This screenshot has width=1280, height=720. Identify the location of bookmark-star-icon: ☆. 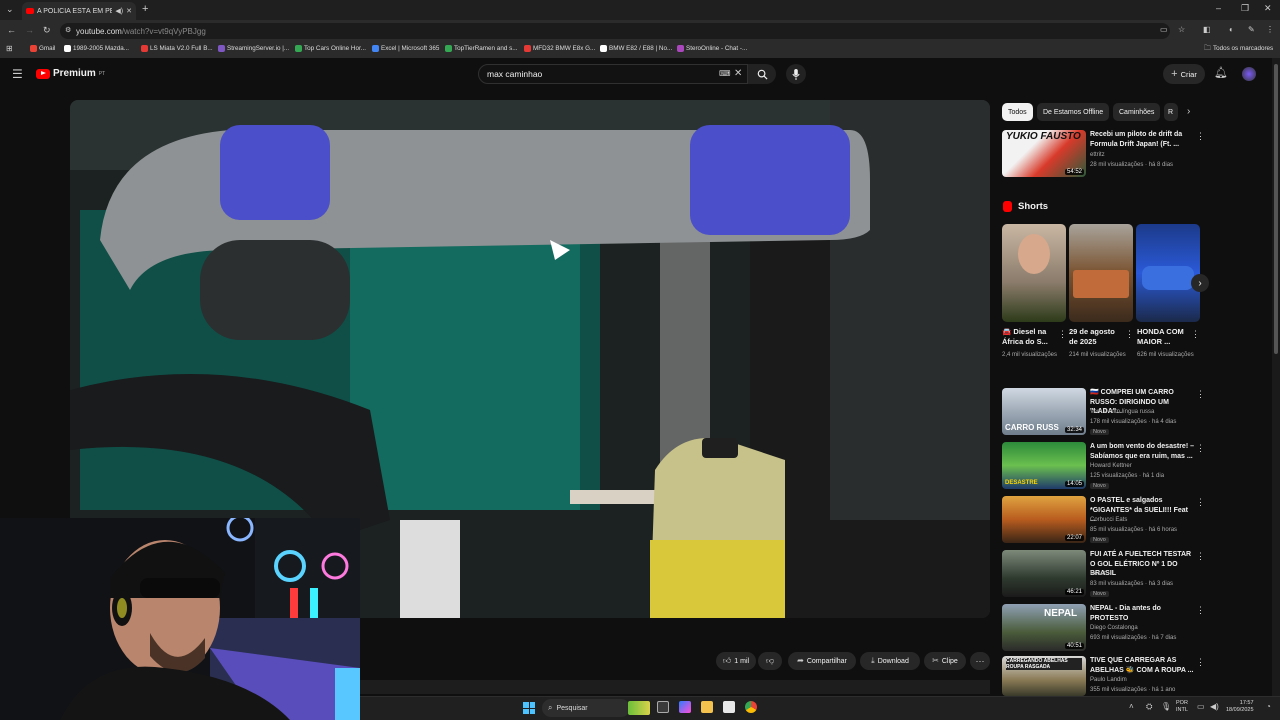
(1181, 30).